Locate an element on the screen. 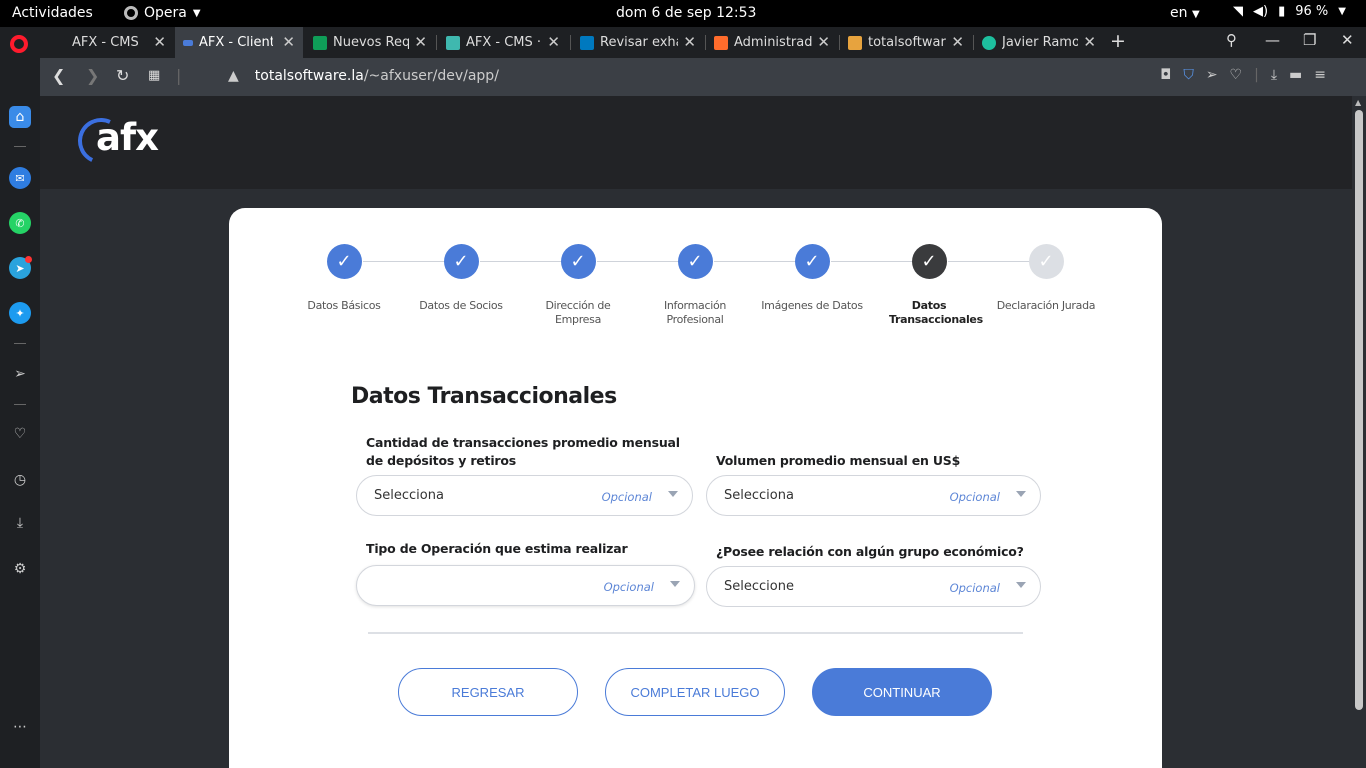  tab-afx-cms: AFX - CMS ✕ is located at coordinates (109, 42).